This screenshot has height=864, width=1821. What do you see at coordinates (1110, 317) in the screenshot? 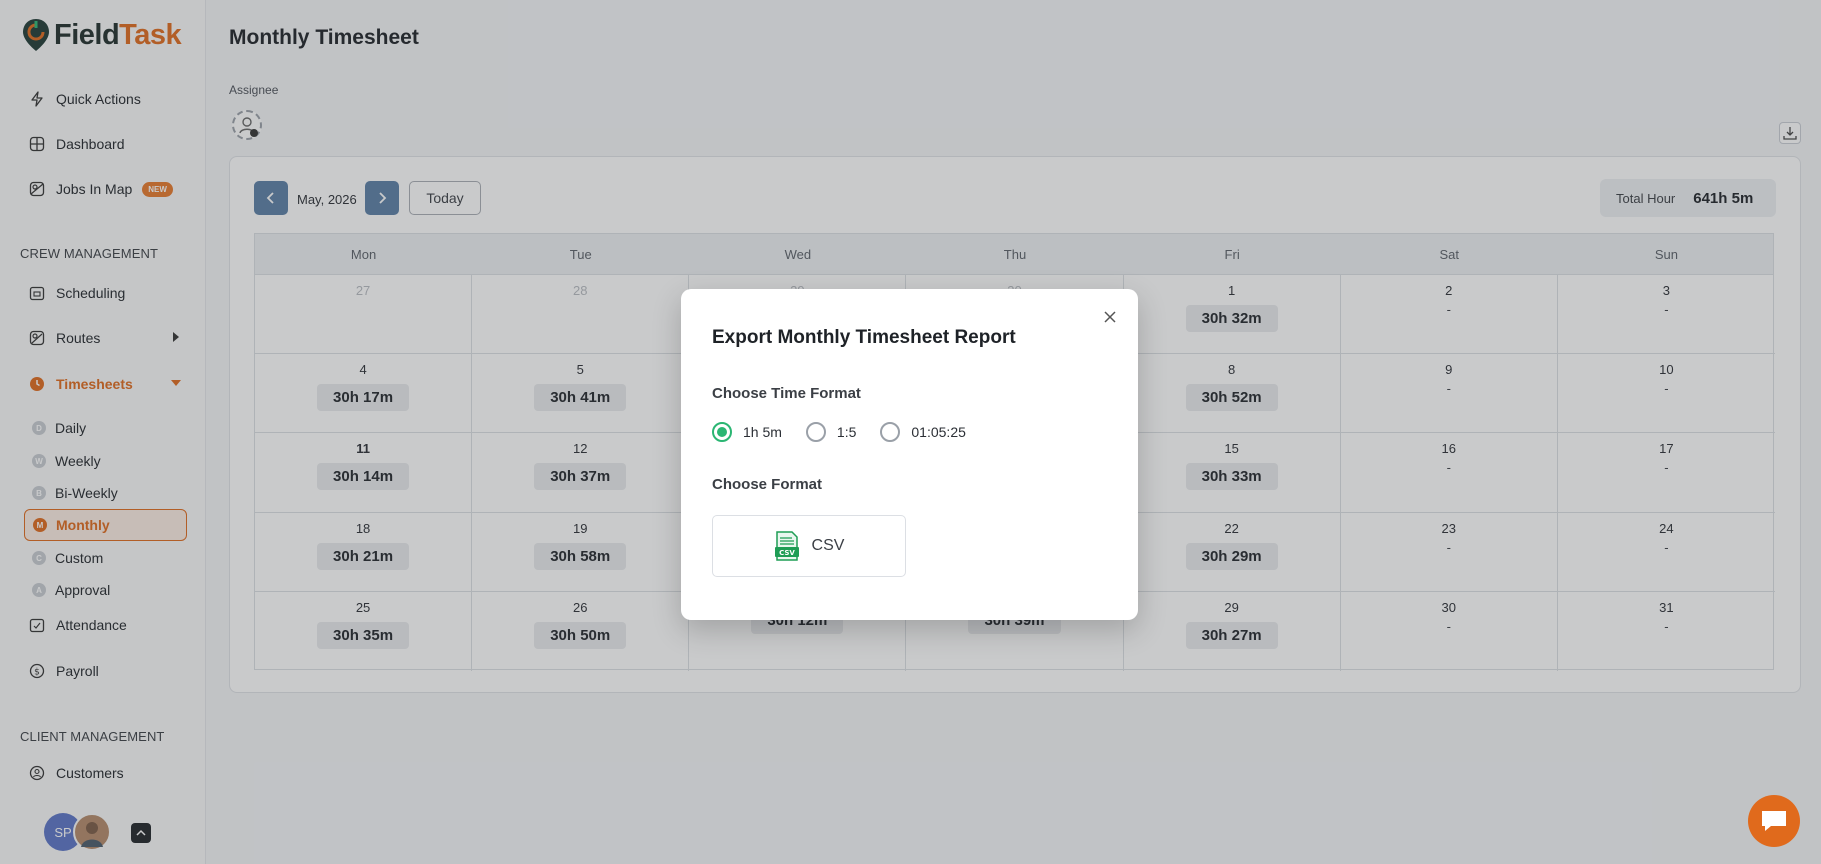
I see `close-icon` at bounding box center [1110, 317].